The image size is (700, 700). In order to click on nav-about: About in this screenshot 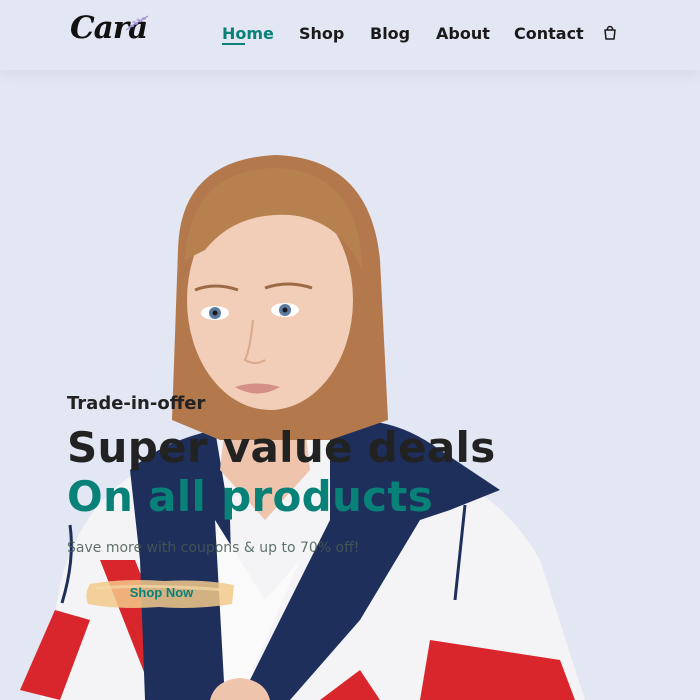, I will do `click(463, 33)`.